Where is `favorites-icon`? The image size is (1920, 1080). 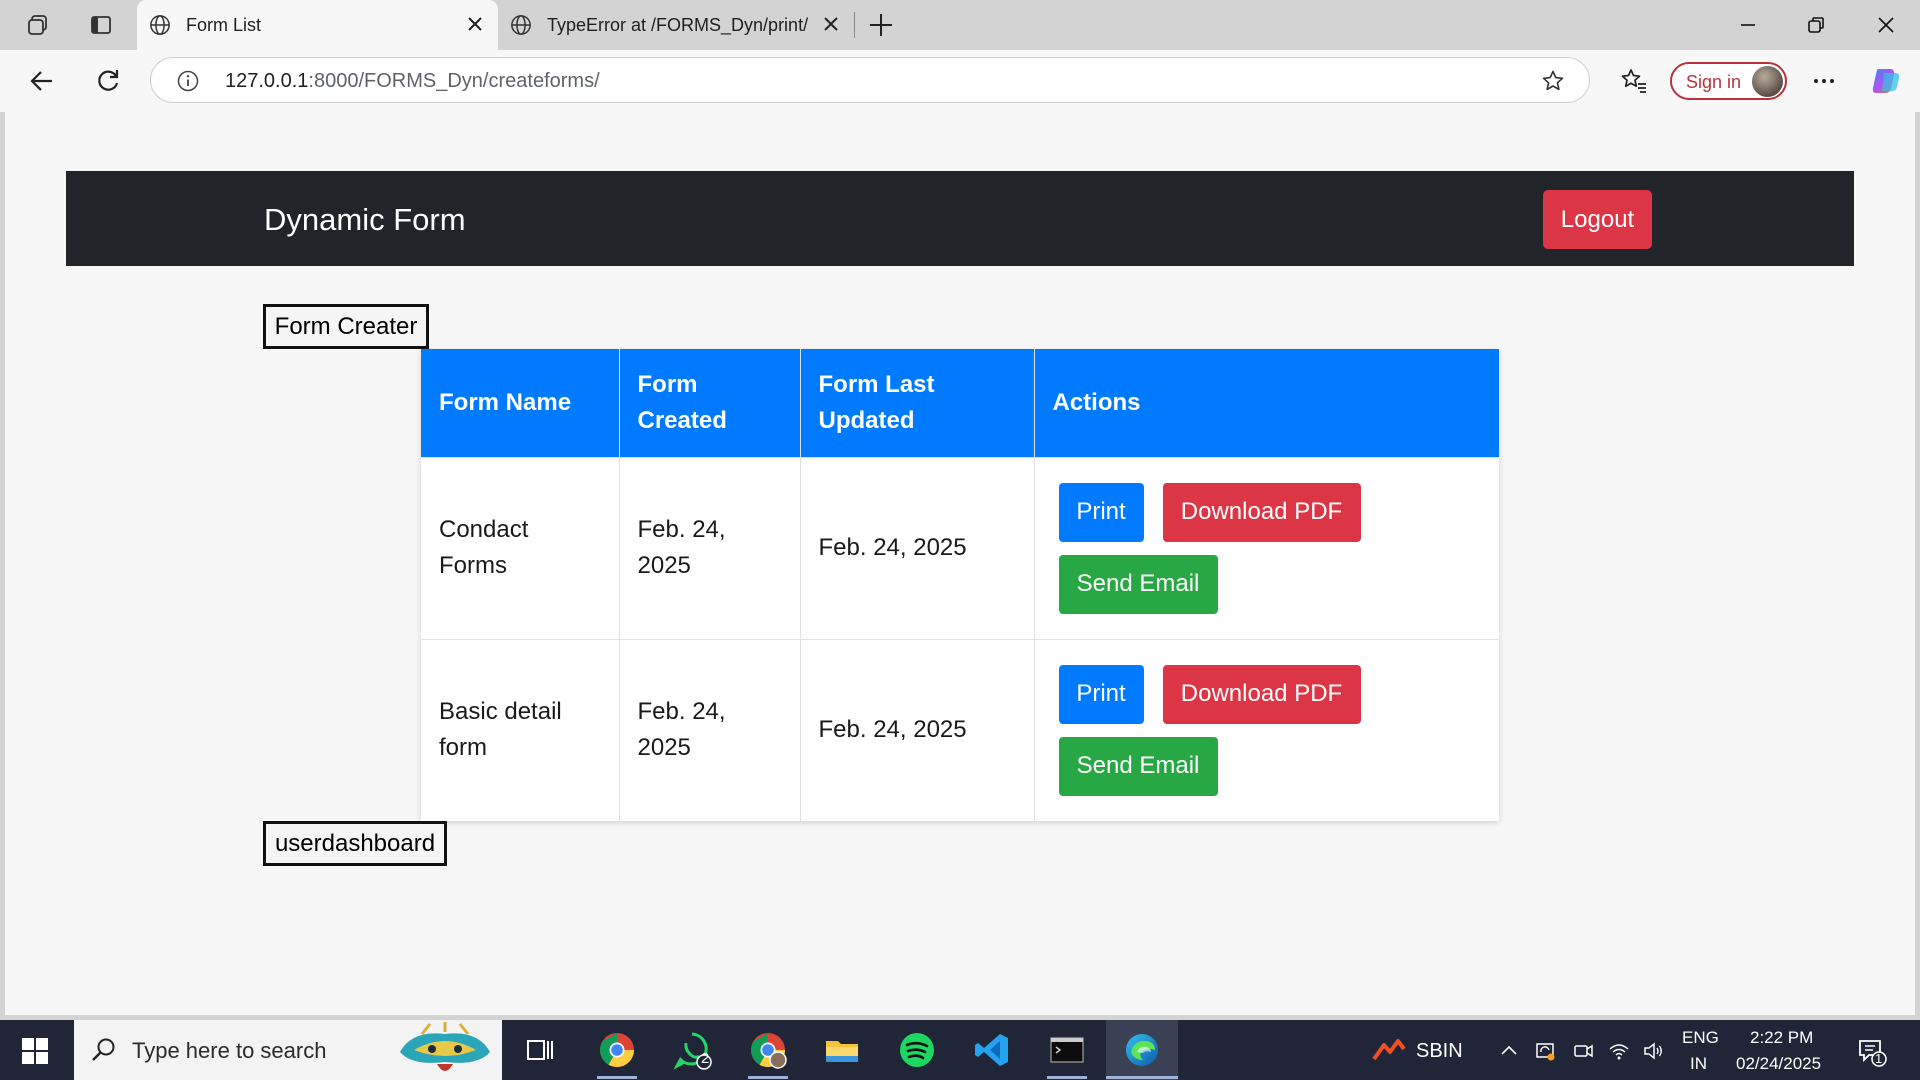 favorites-icon is located at coordinates (1634, 81).